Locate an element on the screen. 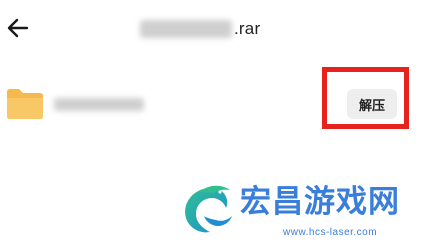 The image size is (428, 244). back-button is located at coordinates (18, 28).